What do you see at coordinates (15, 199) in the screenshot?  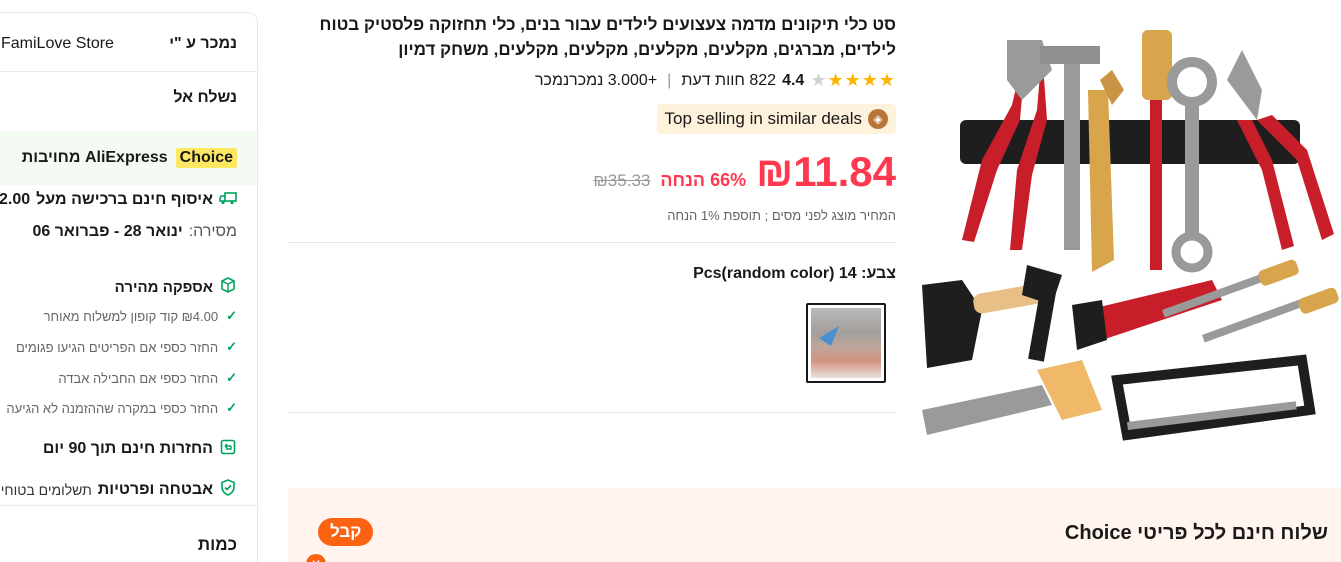 I see `free-pickup-amount: 2.00` at bounding box center [15, 199].